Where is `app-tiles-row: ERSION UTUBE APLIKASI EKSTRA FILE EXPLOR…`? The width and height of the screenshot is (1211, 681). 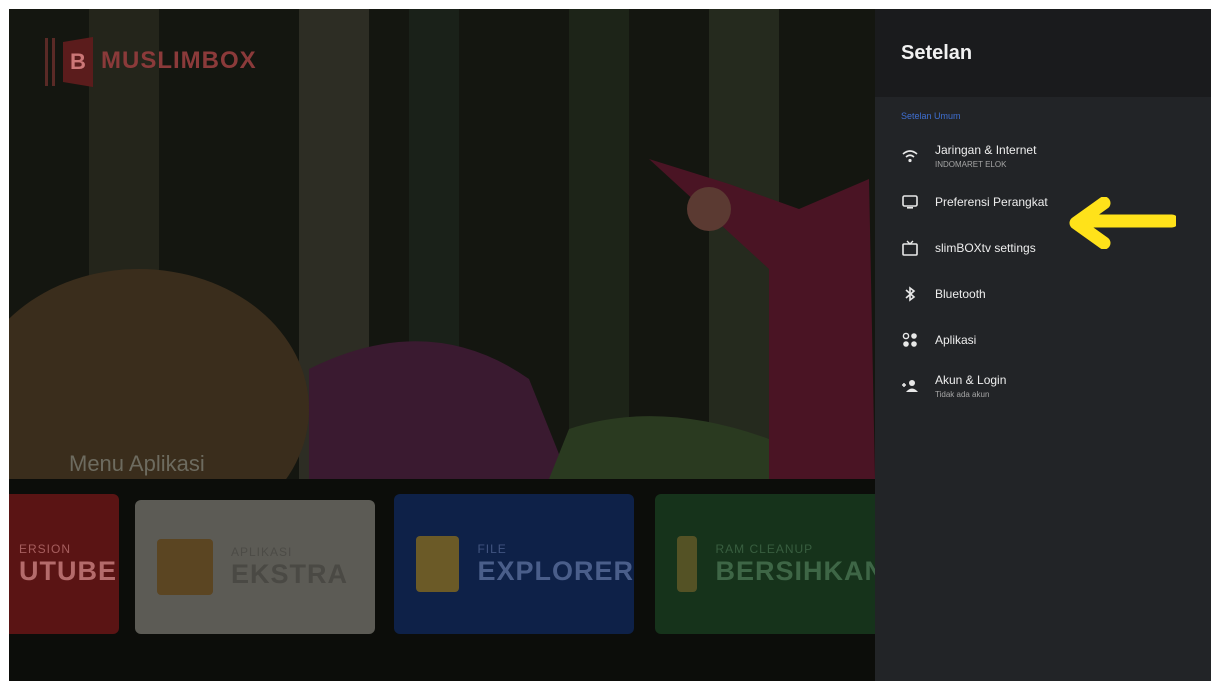 app-tiles-row: ERSION UTUBE APLIKASI EKSTRA FILE EXPLOR… is located at coordinates (447, 564).